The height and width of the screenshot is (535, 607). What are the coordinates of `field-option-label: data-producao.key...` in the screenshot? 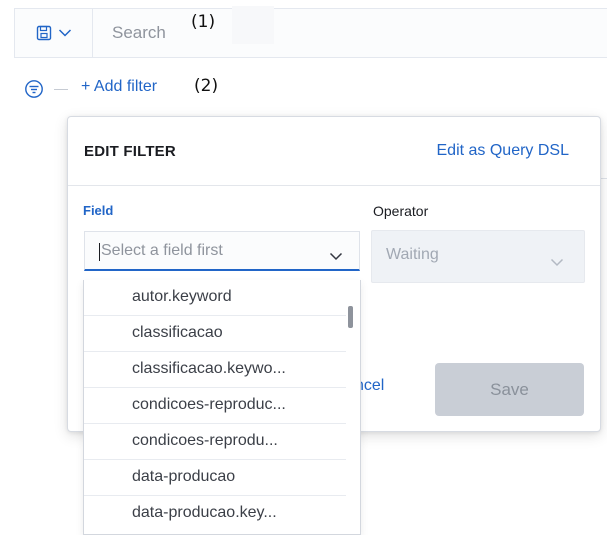 It's located at (204, 512).